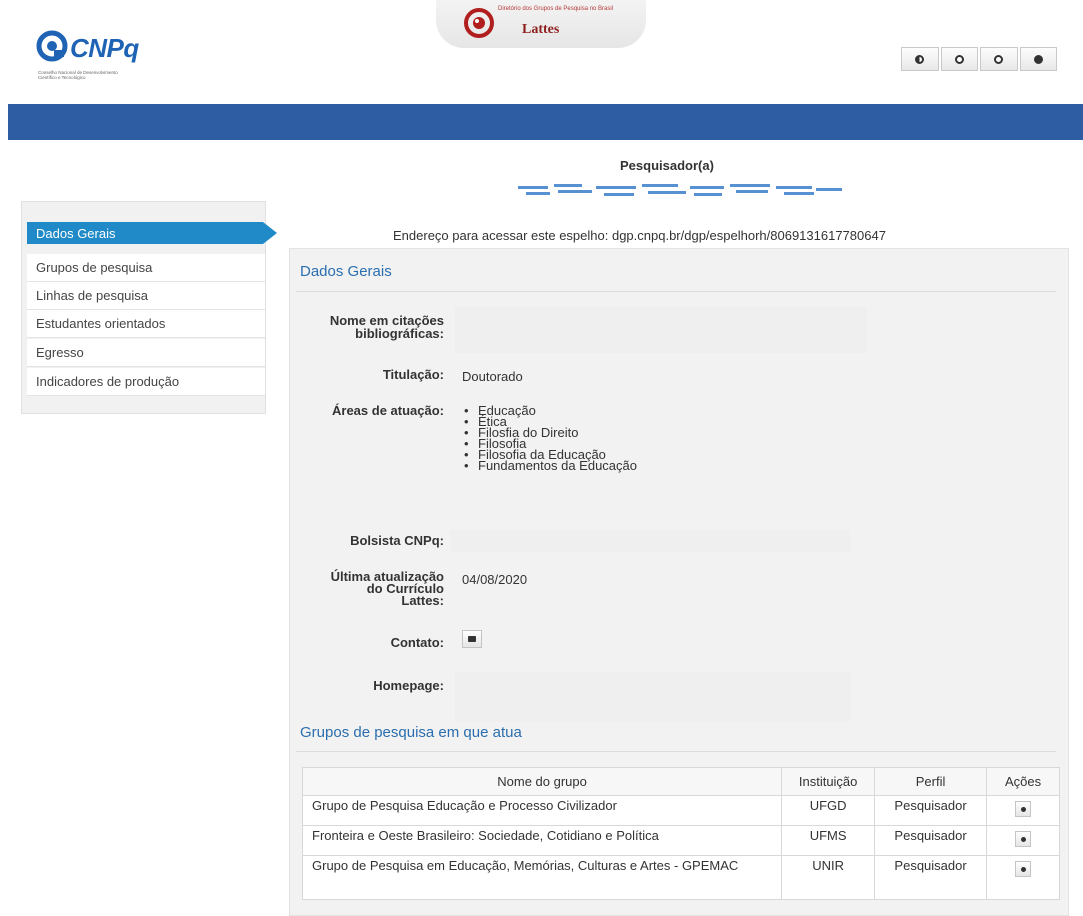 Image resolution: width=1083 pixels, height=916 pixels. What do you see at coordinates (422, 600) in the screenshot?
I see `atualizacao-label-line3: Lattes:` at bounding box center [422, 600].